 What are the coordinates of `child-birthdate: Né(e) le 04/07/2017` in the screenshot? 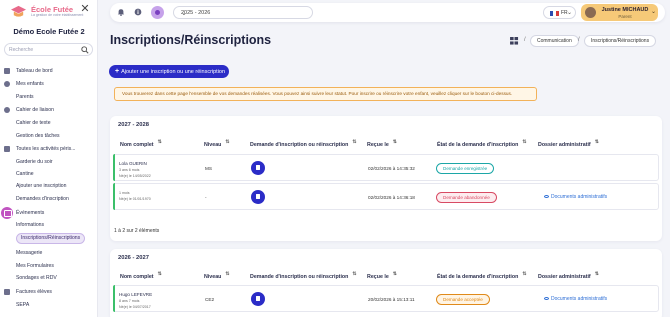 It's located at (135, 307).